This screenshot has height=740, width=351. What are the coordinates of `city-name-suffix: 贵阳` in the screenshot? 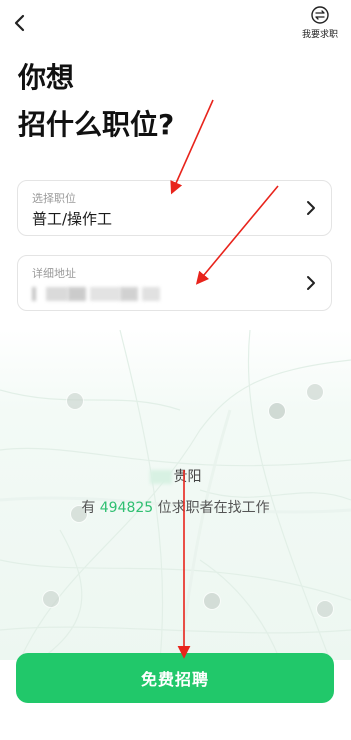 It's located at (187, 477).